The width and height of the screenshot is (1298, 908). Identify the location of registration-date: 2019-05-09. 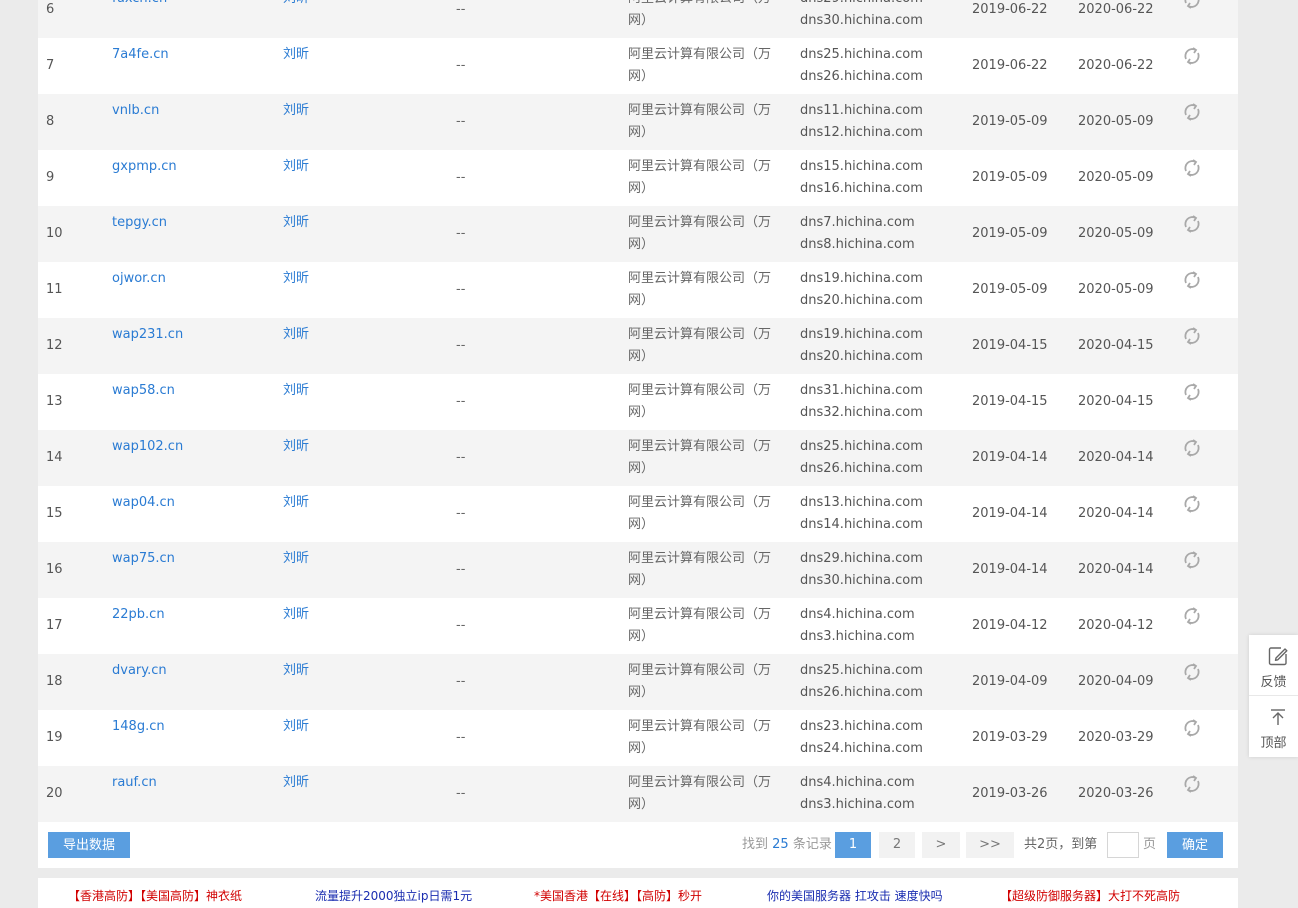
(1010, 177).